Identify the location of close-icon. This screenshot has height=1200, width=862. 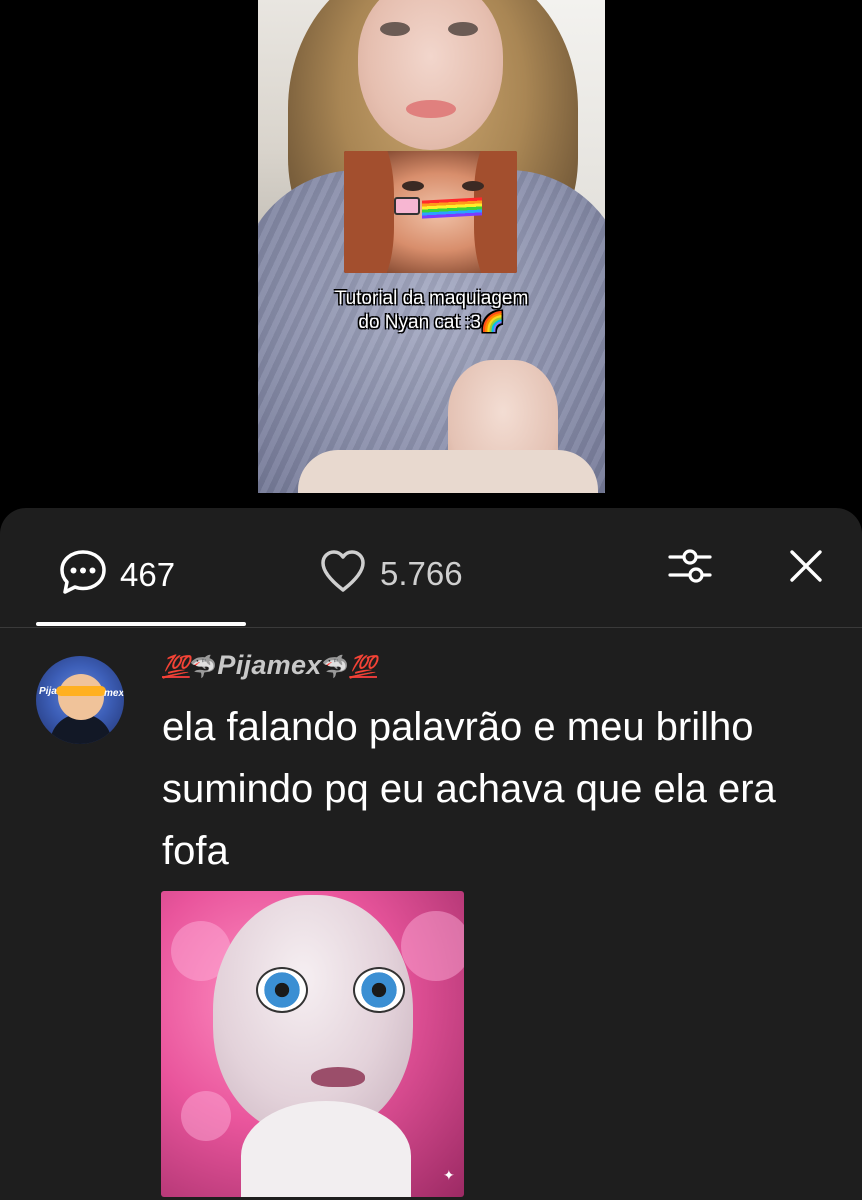
(806, 568).